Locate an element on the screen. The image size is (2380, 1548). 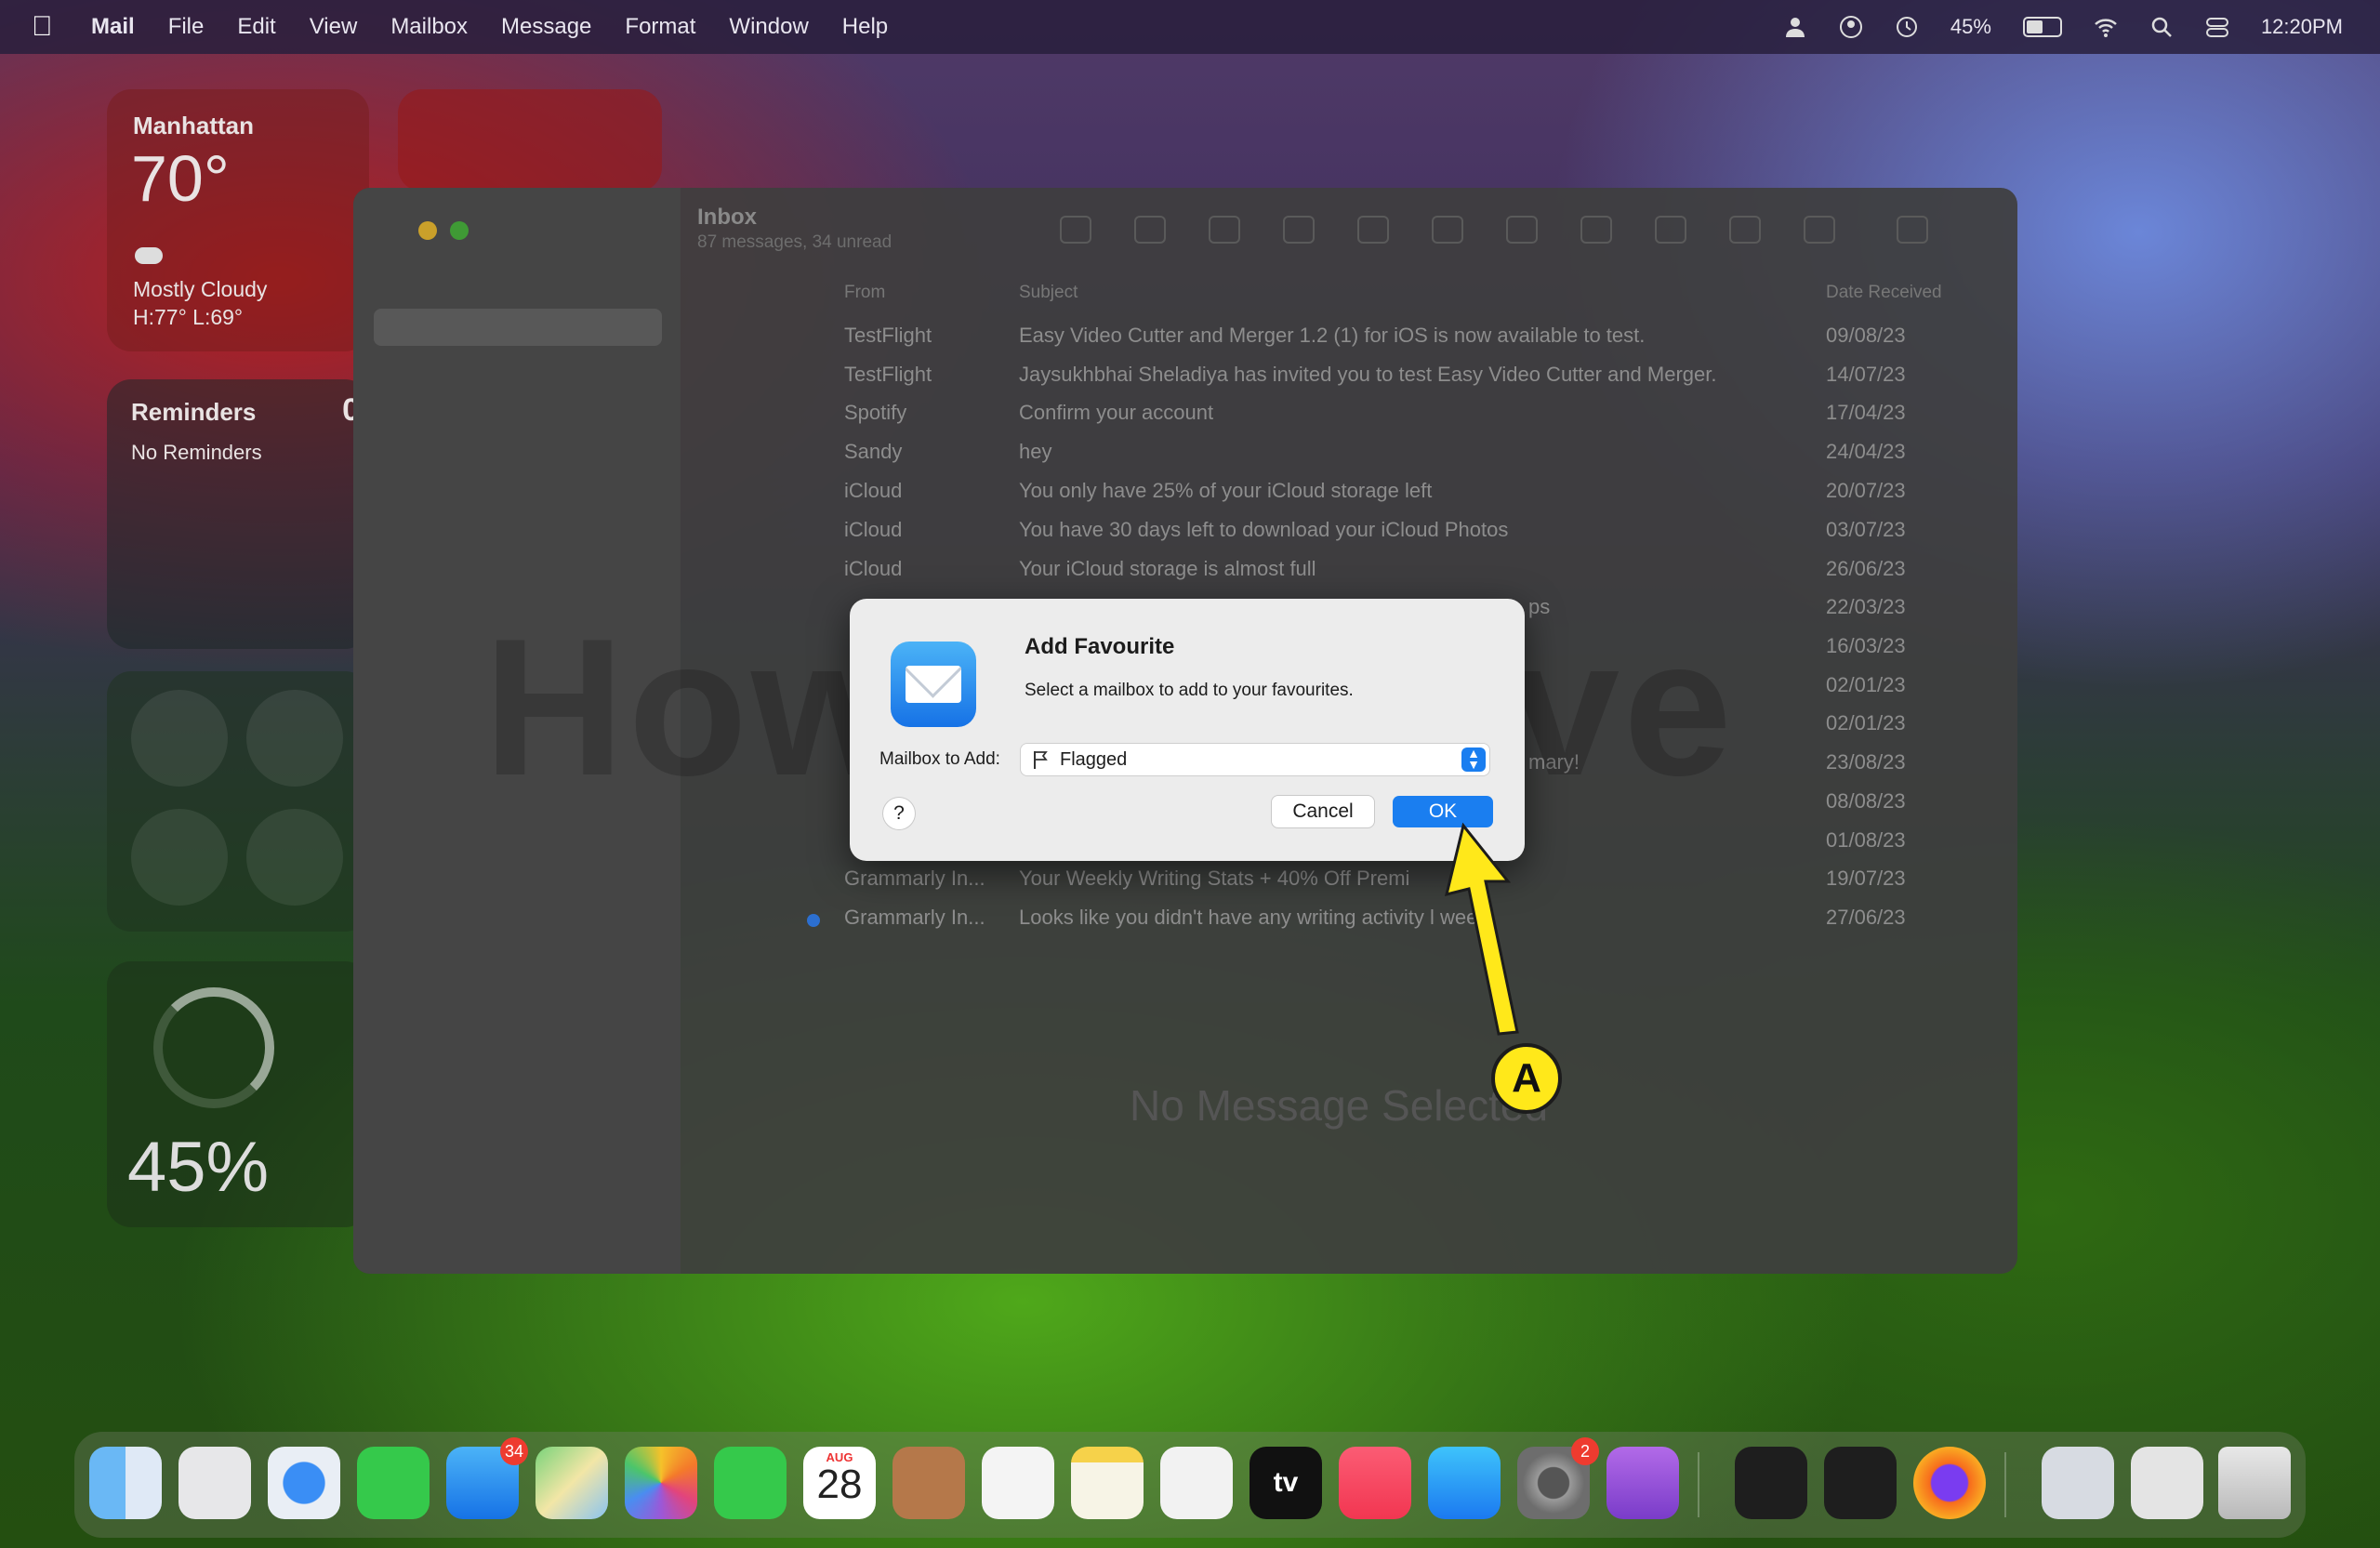
world-clock-widget is located at coordinates (238, 801).